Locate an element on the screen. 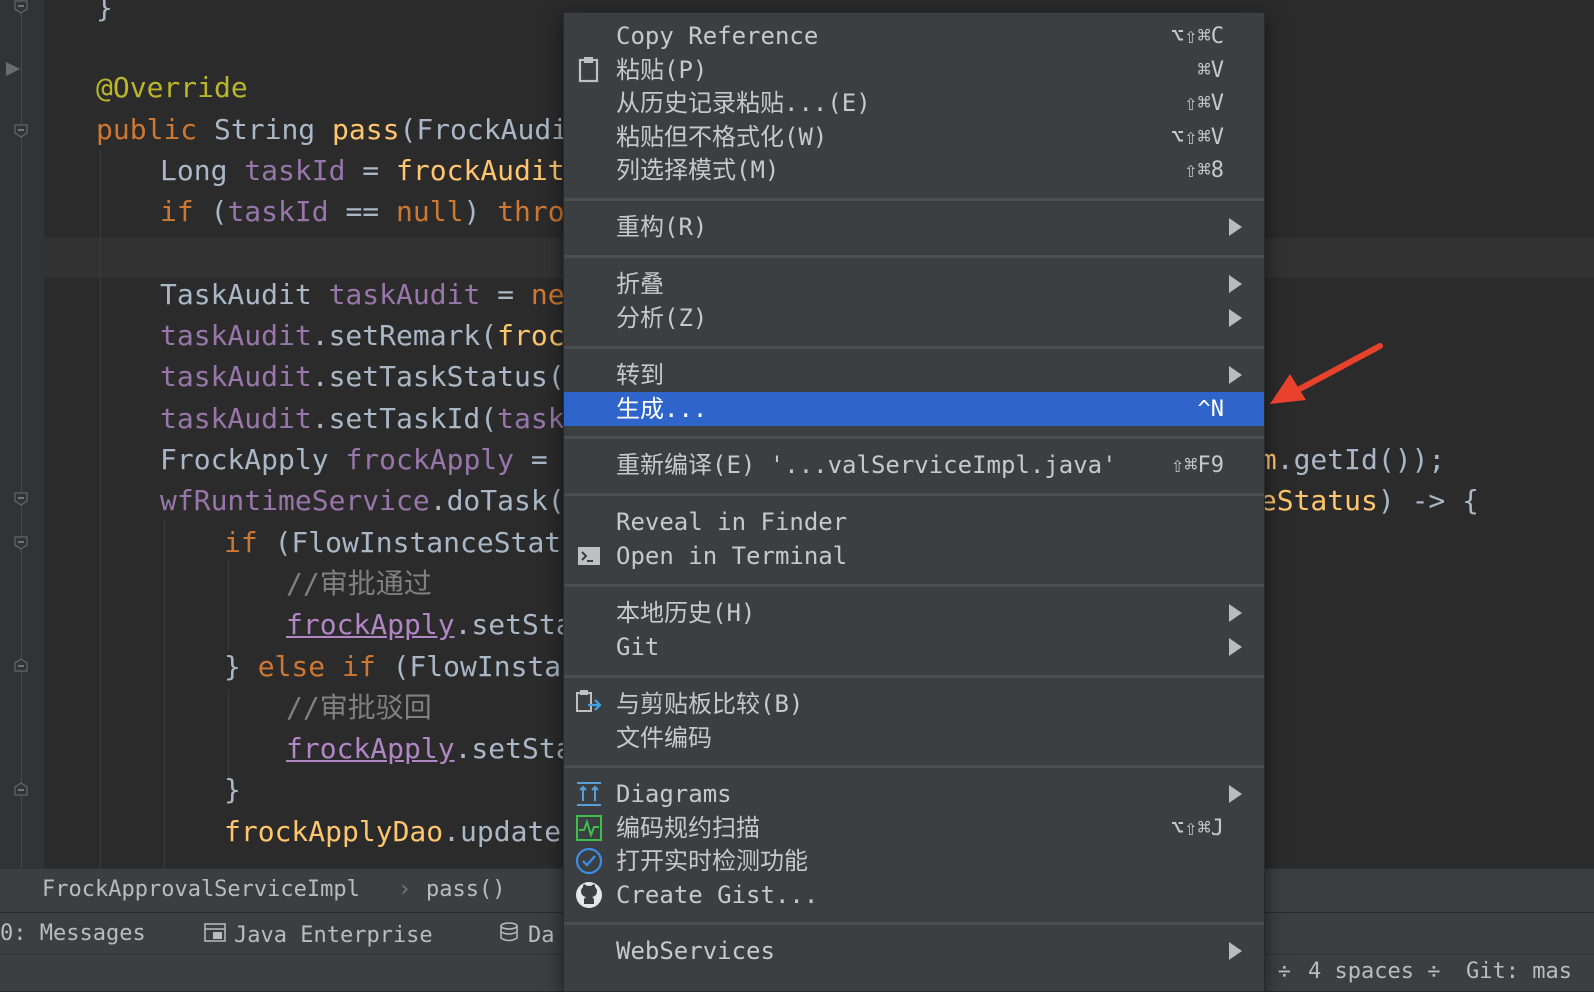 Image resolution: width=1594 pixels, height=992 pixels. menu-item-shortcut: ⌥⇧⌘V is located at coordinates (1197, 137).